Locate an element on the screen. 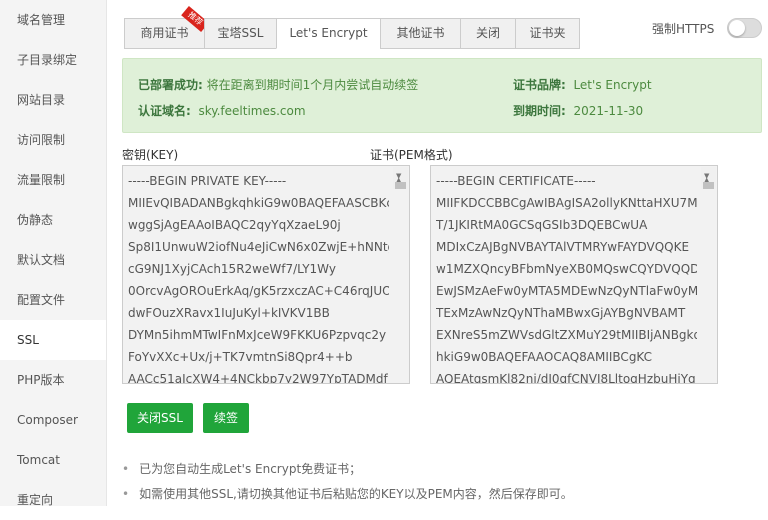 The height and width of the screenshot is (520, 768). text-line: hkiG9w0BAQEFAAOCAQ8AMIIBCgKC is located at coordinates (544, 357).